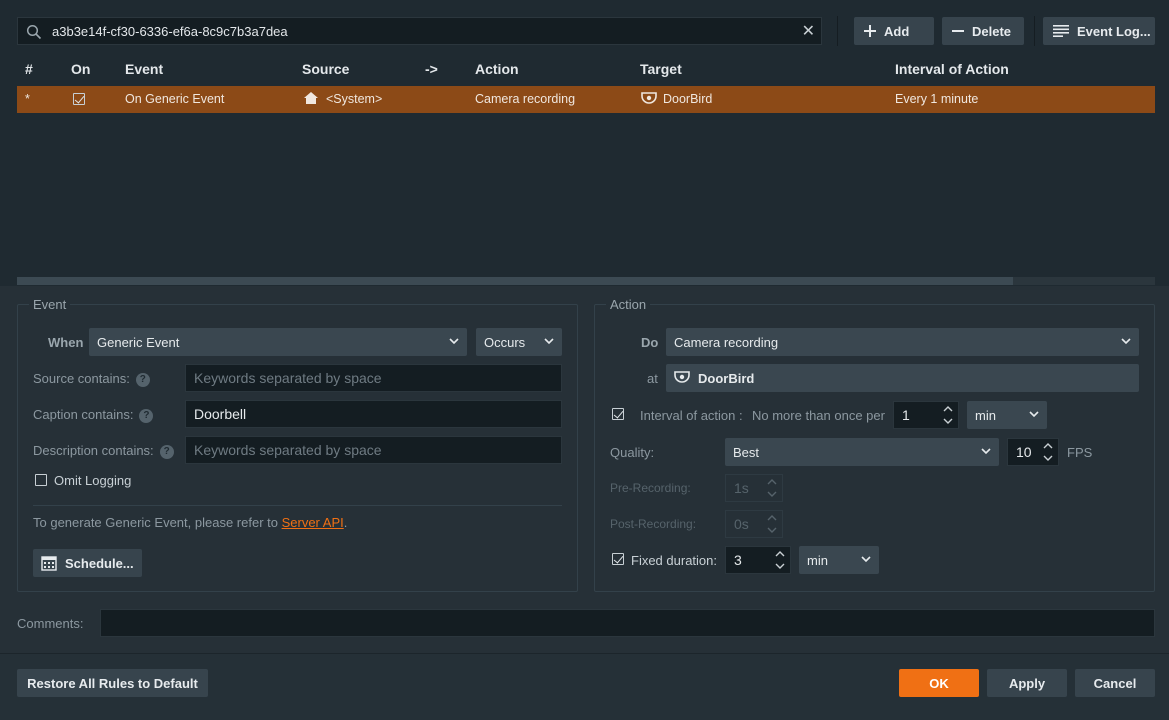  I want to click on quality-dropdown: Best, so click(862, 452).